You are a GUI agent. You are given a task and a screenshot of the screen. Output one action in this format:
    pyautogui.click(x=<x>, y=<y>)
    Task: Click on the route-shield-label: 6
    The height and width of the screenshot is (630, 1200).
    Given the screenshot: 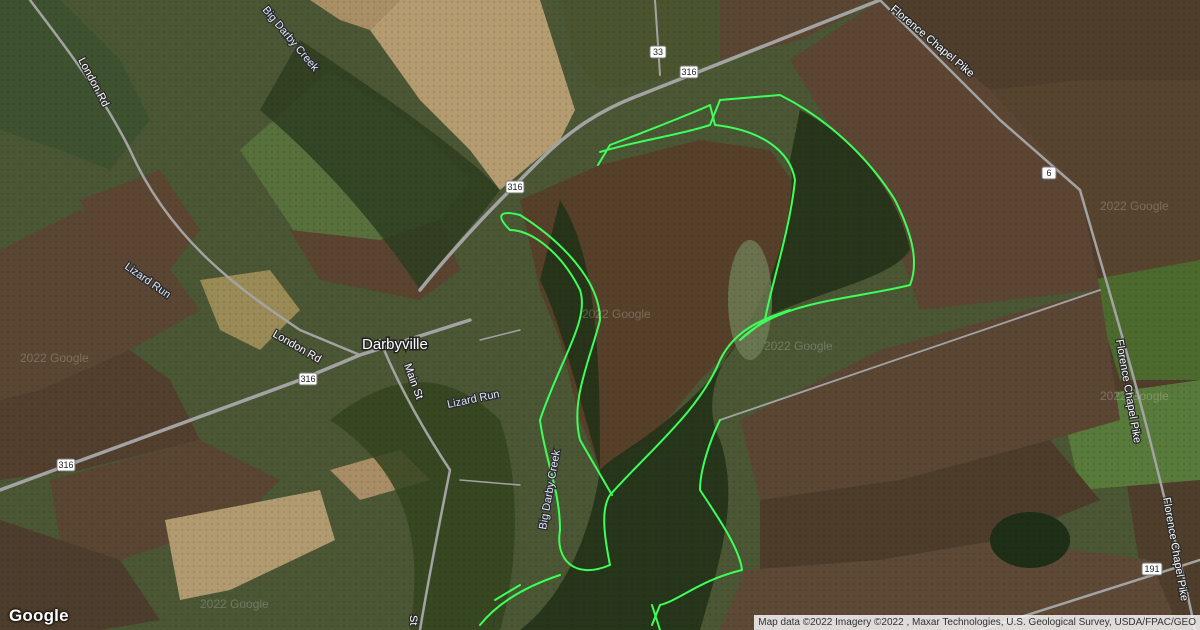 What is the action you would take?
    pyautogui.click(x=1048, y=173)
    